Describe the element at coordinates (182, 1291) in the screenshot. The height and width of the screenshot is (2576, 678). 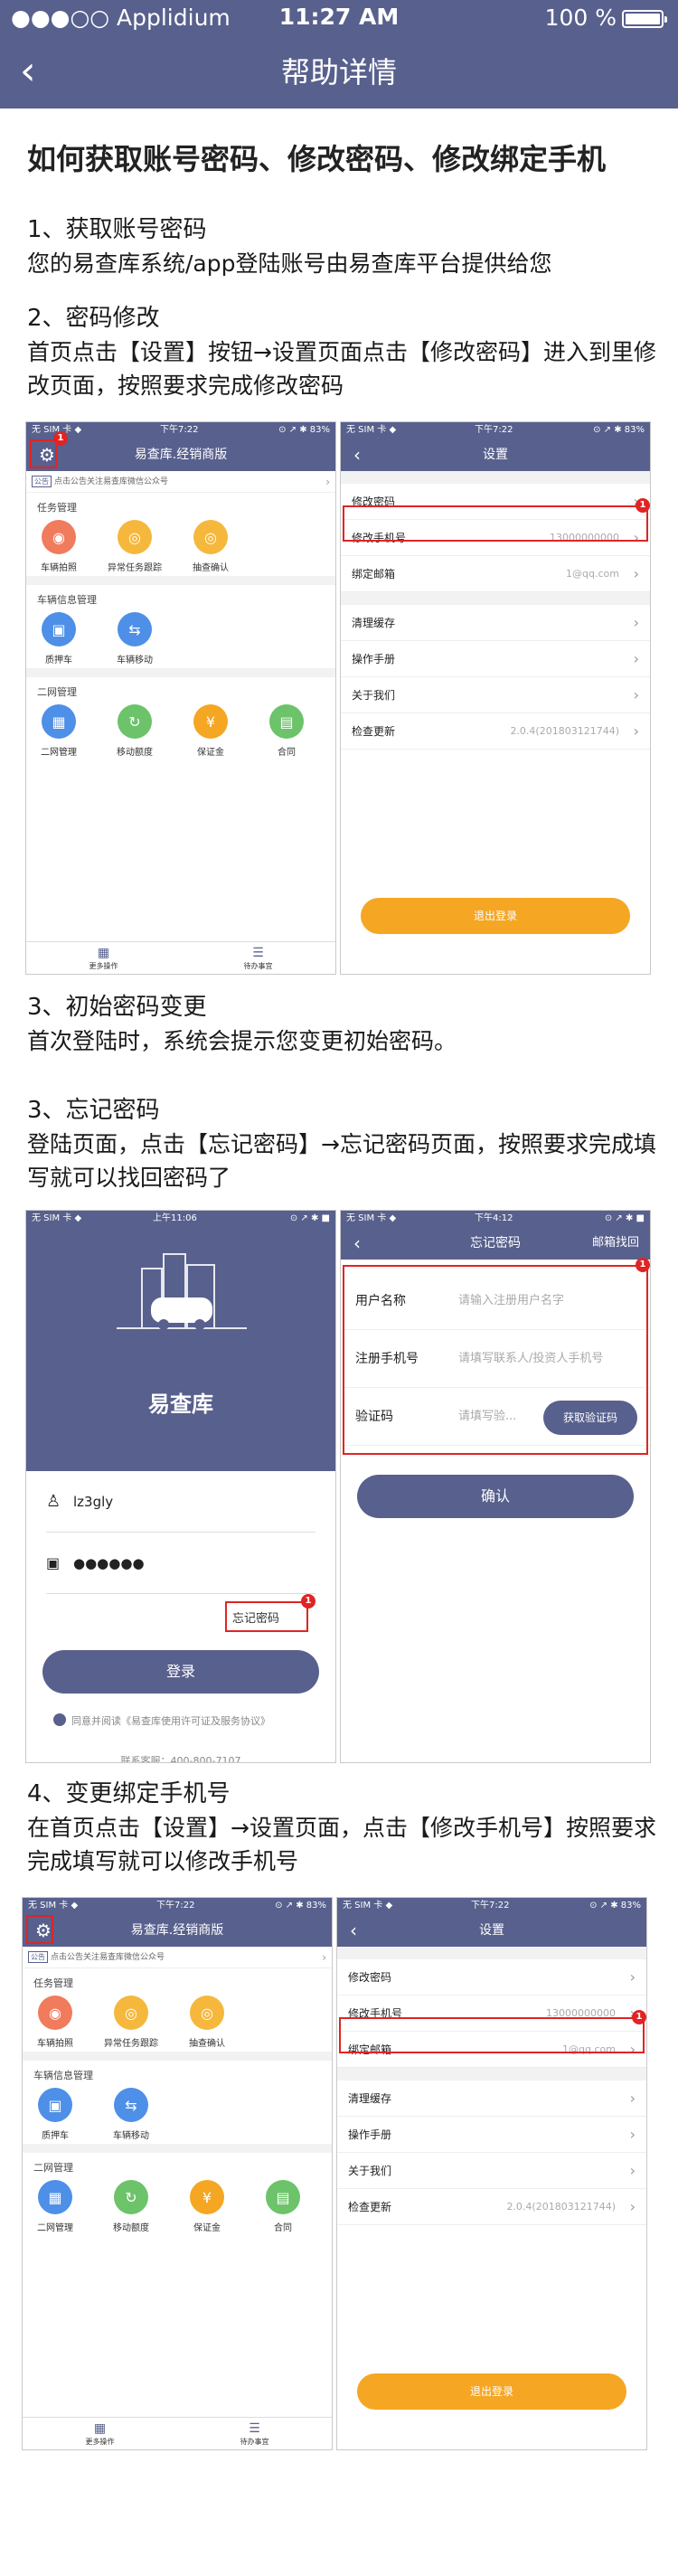
I see `city-car-icon` at that location.